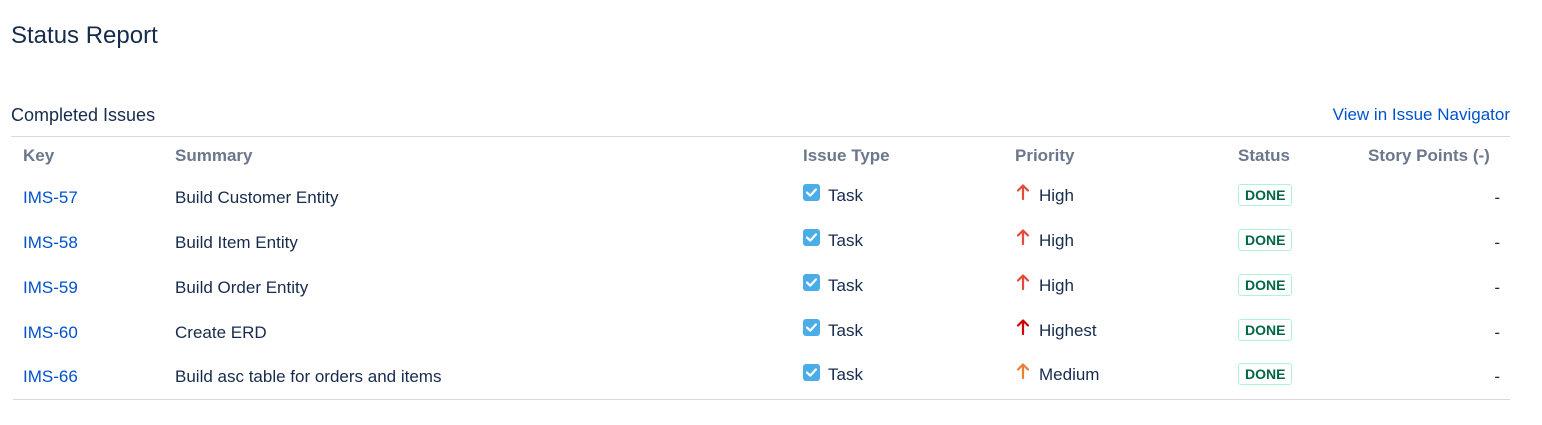  I want to click on priority-label: Medium, so click(1069, 374).